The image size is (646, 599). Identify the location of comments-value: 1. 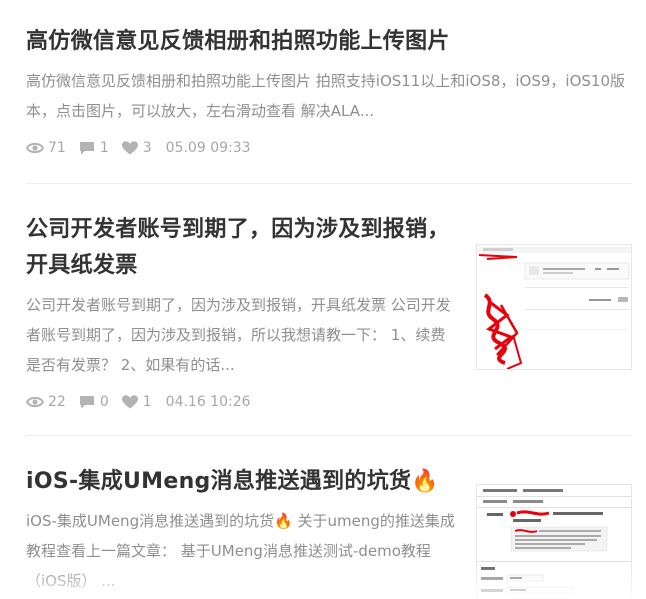
(104, 148).